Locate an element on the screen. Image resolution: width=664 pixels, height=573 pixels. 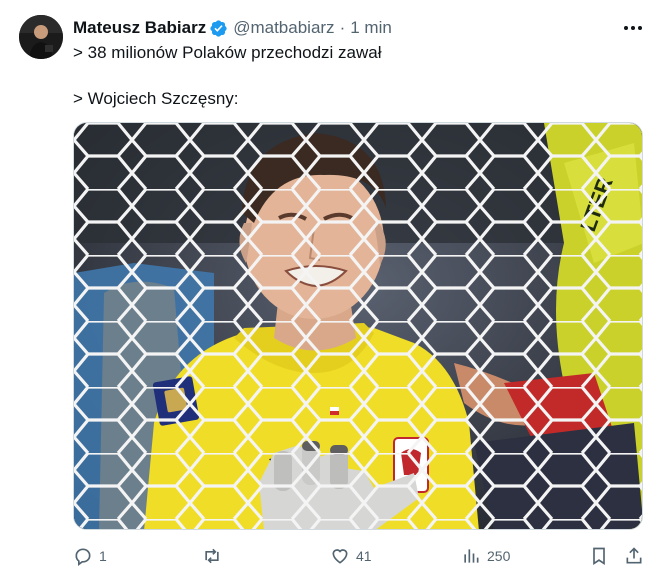
tweet-text-line-1: > 38 milionów Polaków przechodzi zawał is located at coordinates (227, 52).